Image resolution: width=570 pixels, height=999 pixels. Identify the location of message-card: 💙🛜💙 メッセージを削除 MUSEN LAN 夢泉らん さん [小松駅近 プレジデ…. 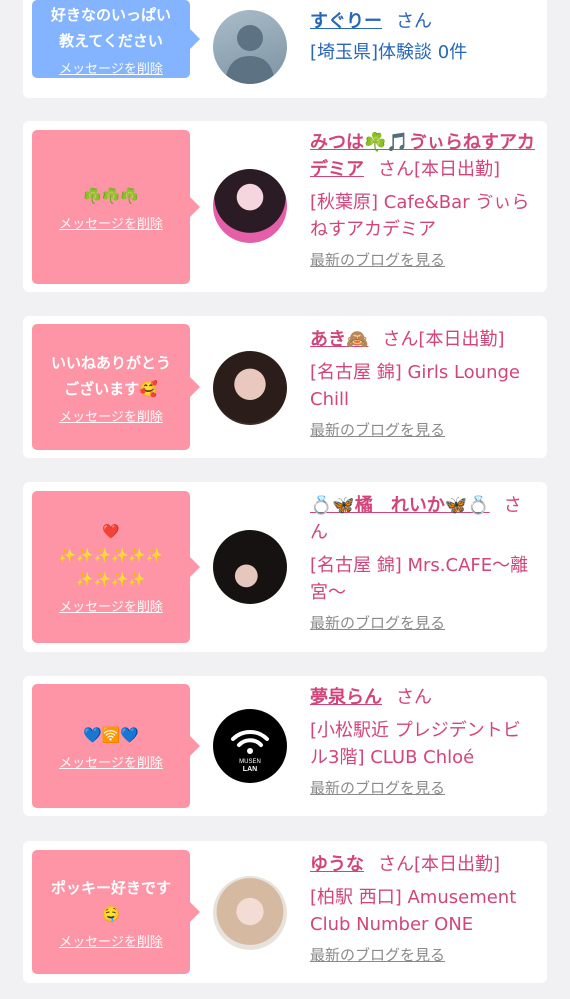
(285, 746).